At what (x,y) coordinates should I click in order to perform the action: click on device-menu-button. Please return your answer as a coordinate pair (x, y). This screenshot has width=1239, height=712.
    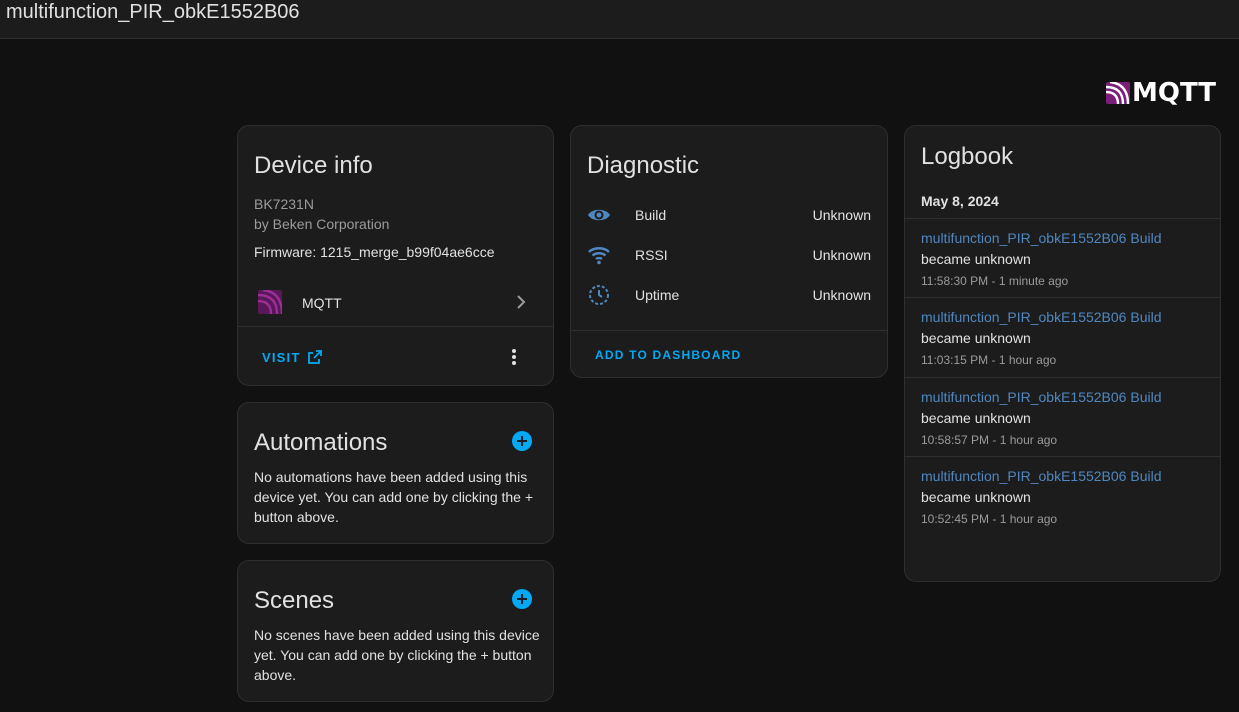
    Looking at the image, I should click on (514, 357).